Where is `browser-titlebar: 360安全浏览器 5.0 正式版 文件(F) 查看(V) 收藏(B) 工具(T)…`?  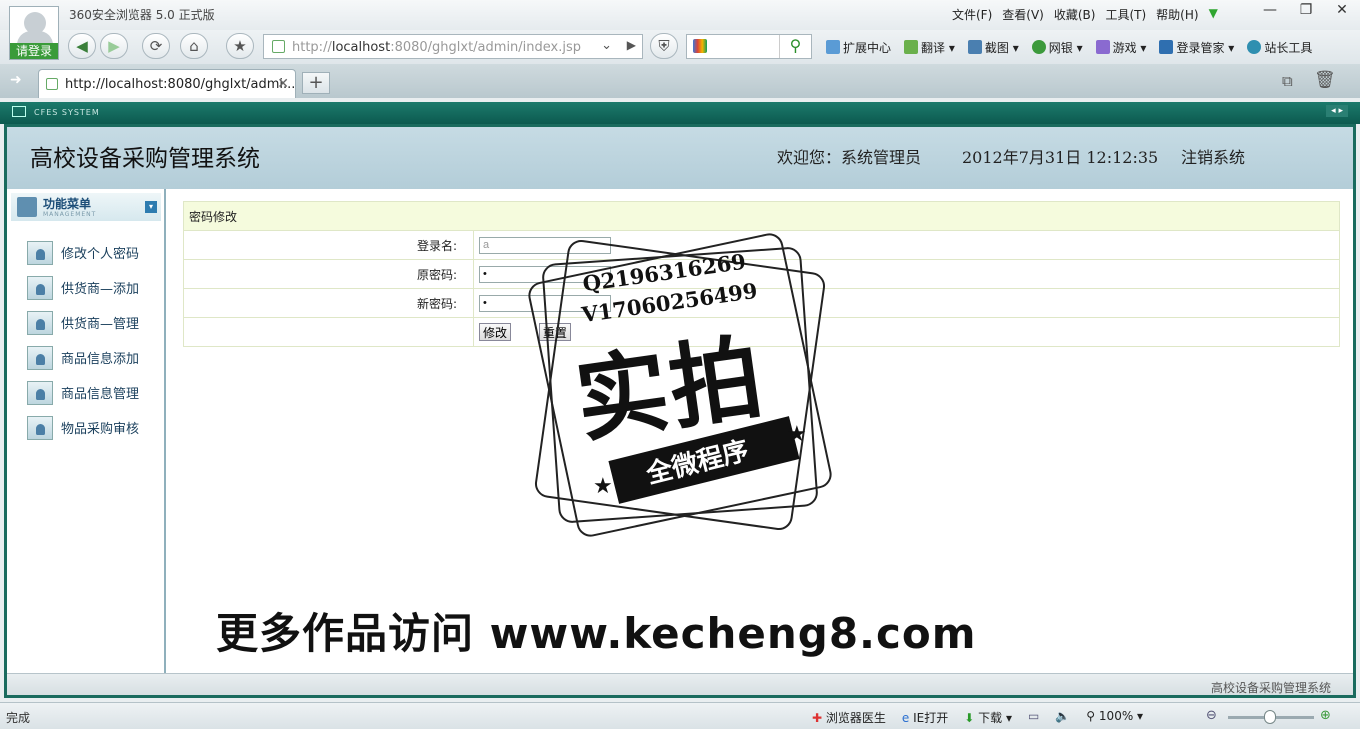 browser-titlebar: 360安全浏览器 5.0 正式版 文件(F) 查看(V) 收藏(B) 工具(T)… is located at coordinates (680, 15).